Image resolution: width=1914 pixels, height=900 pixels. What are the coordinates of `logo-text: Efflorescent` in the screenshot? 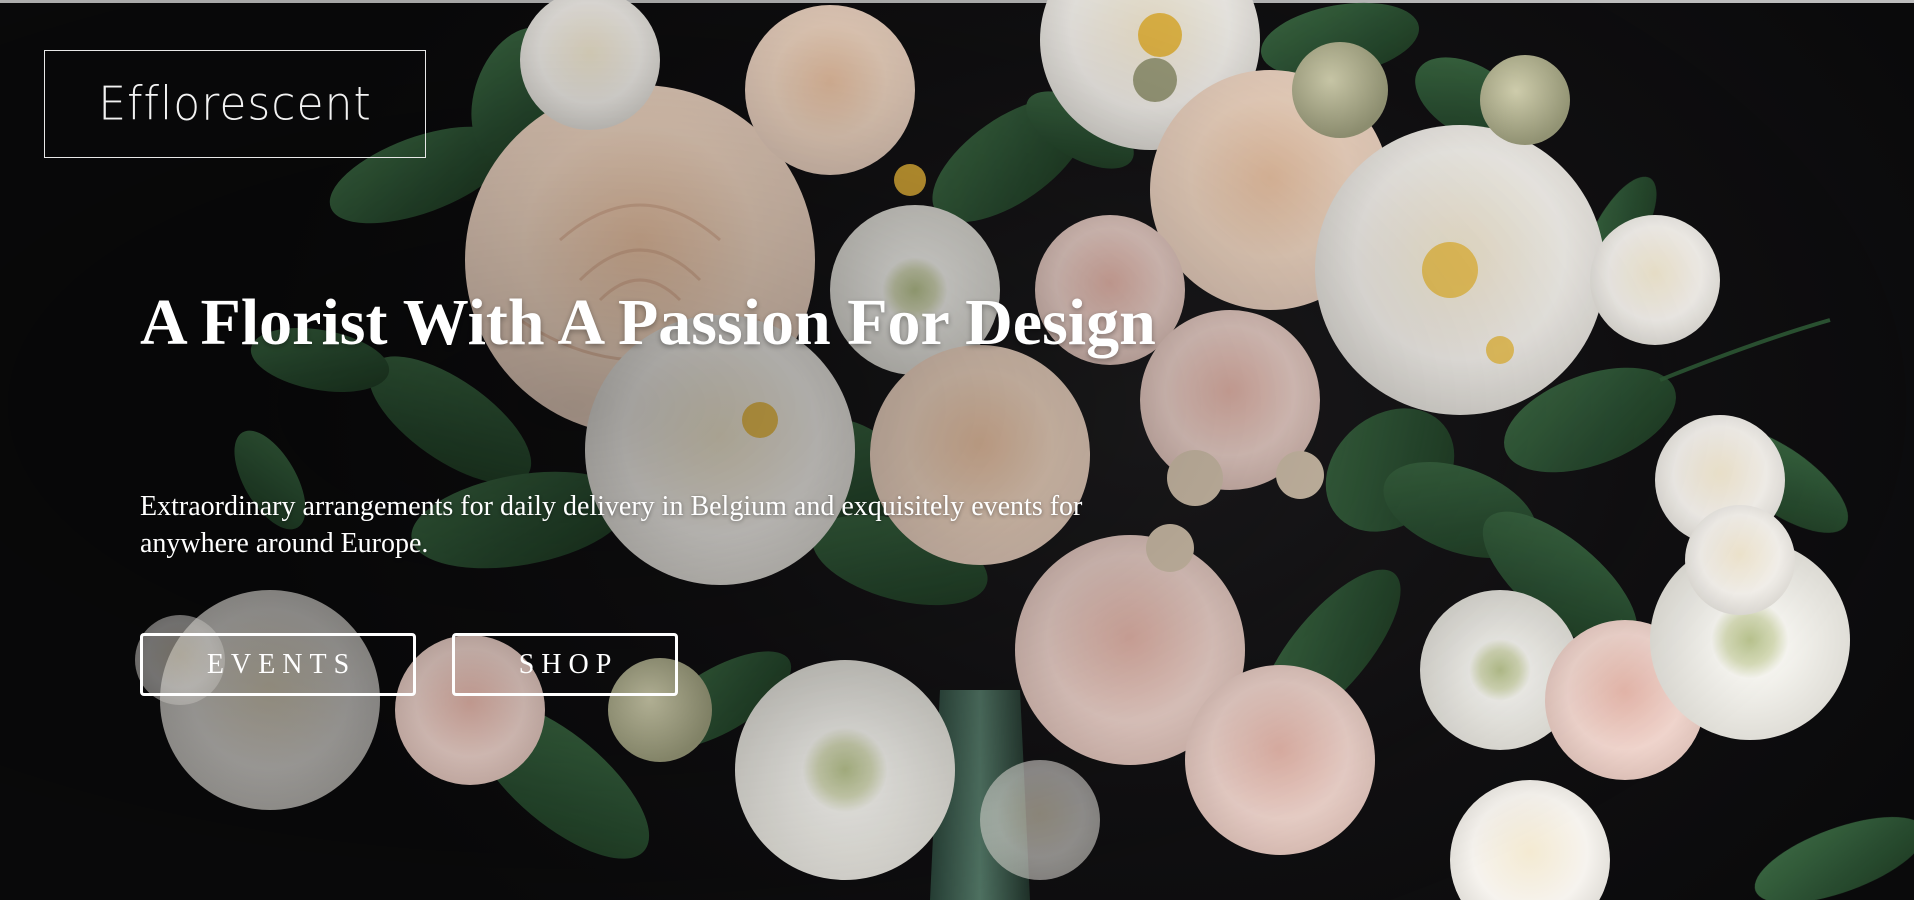 It's located at (235, 104).